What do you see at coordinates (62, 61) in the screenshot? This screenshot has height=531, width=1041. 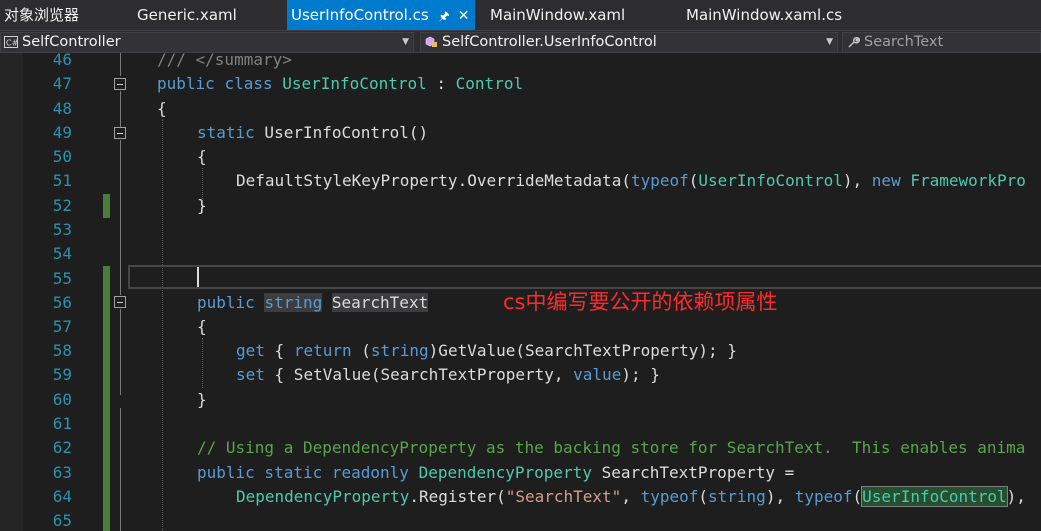 I see `line-number: 46` at bounding box center [62, 61].